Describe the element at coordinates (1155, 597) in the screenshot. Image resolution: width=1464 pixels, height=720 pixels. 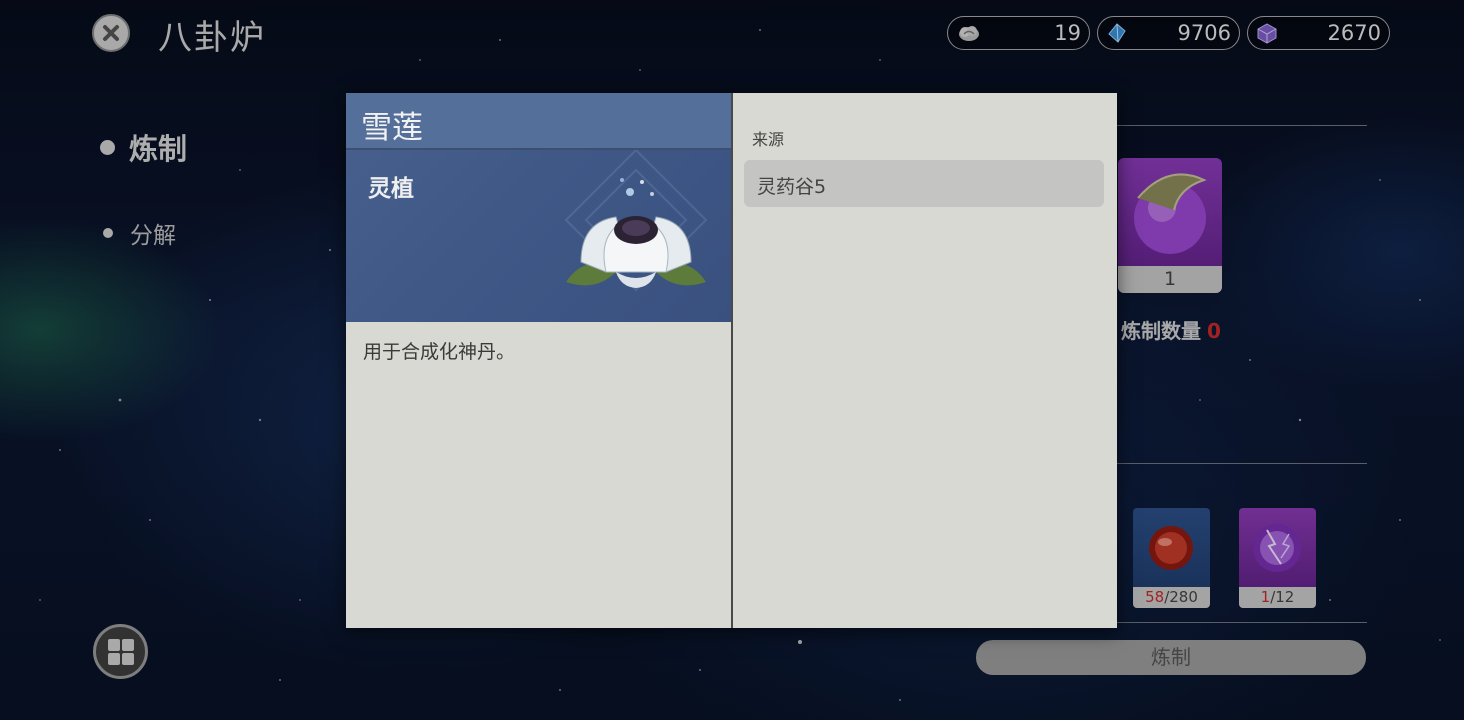
I see `material-have: 58` at that location.